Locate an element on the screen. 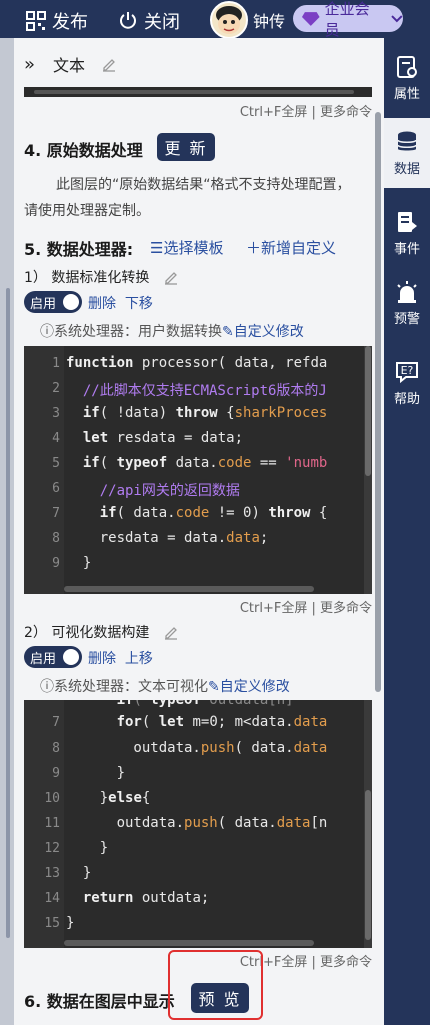 The image size is (430, 1025). processor-2-toggle: 启用 is located at coordinates (53, 657).